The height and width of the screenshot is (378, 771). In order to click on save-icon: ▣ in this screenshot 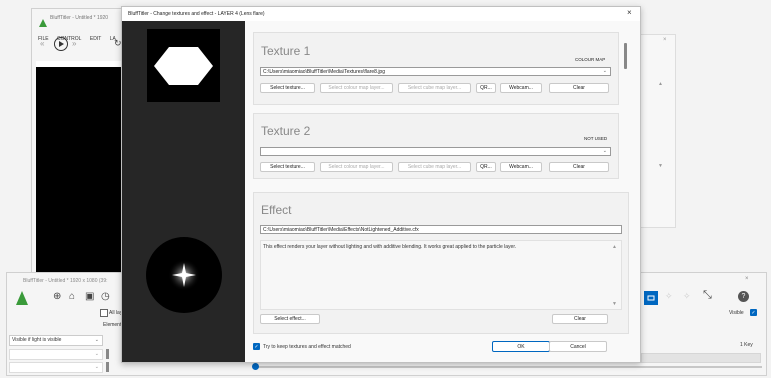, I will do `click(89, 296)`.